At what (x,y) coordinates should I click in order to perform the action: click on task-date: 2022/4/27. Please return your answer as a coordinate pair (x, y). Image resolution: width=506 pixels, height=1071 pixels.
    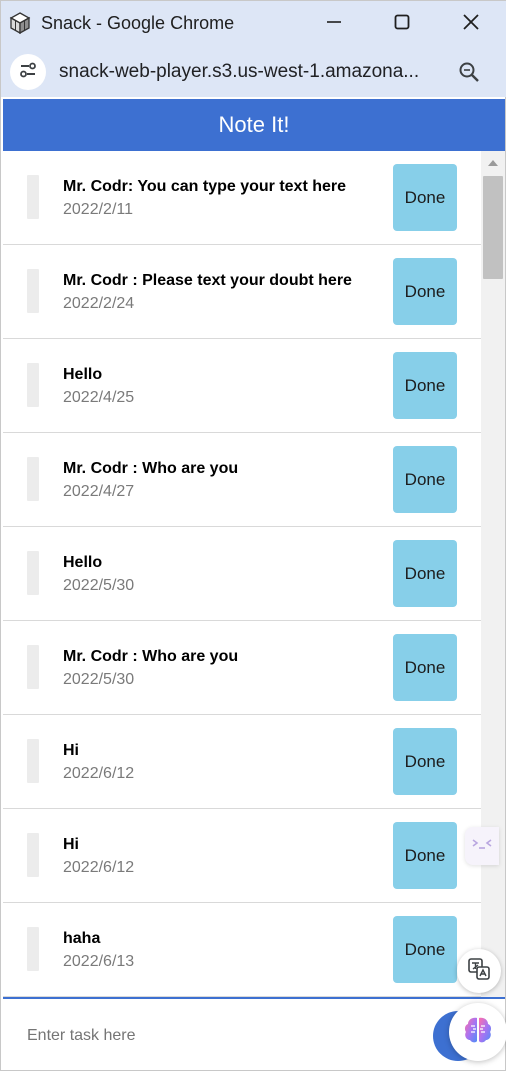
    Looking at the image, I should click on (99, 491).